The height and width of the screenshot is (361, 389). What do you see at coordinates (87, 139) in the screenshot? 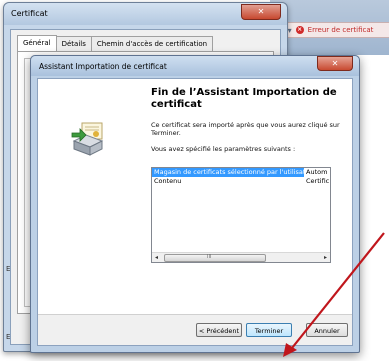
I see `certificate-import-icon` at bounding box center [87, 139].